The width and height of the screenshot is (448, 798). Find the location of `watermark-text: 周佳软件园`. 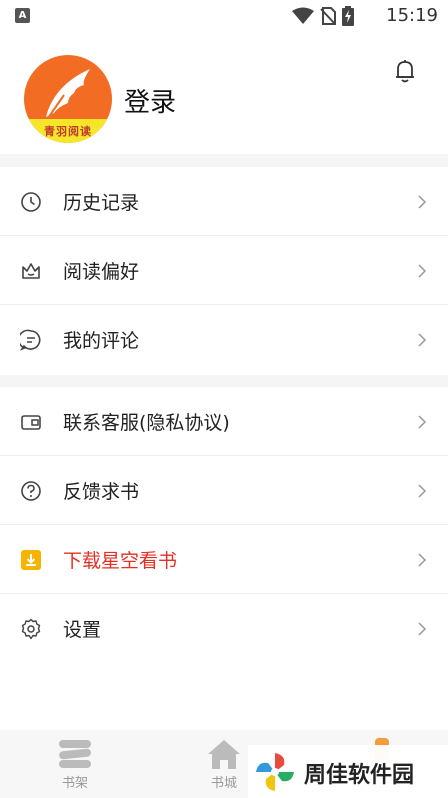

watermark-text: 周佳软件园 is located at coordinates (359, 775).